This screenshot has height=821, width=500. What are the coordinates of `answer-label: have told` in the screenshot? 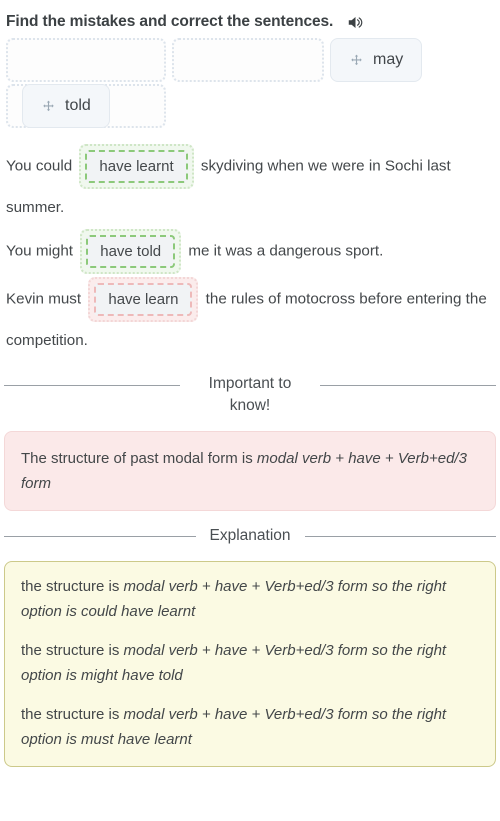 It's located at (131, 251).